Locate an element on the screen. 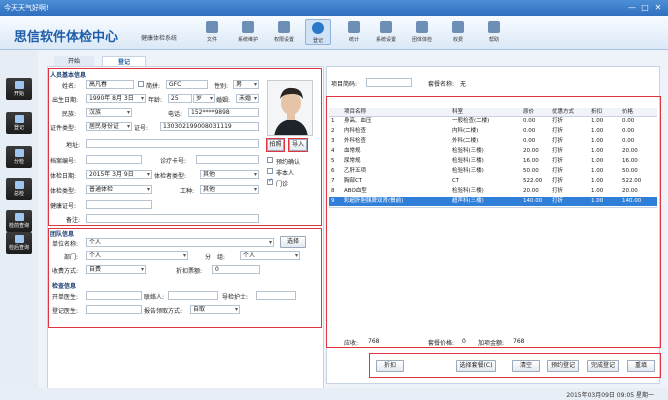  address-field is located at coordinates (172, 143).